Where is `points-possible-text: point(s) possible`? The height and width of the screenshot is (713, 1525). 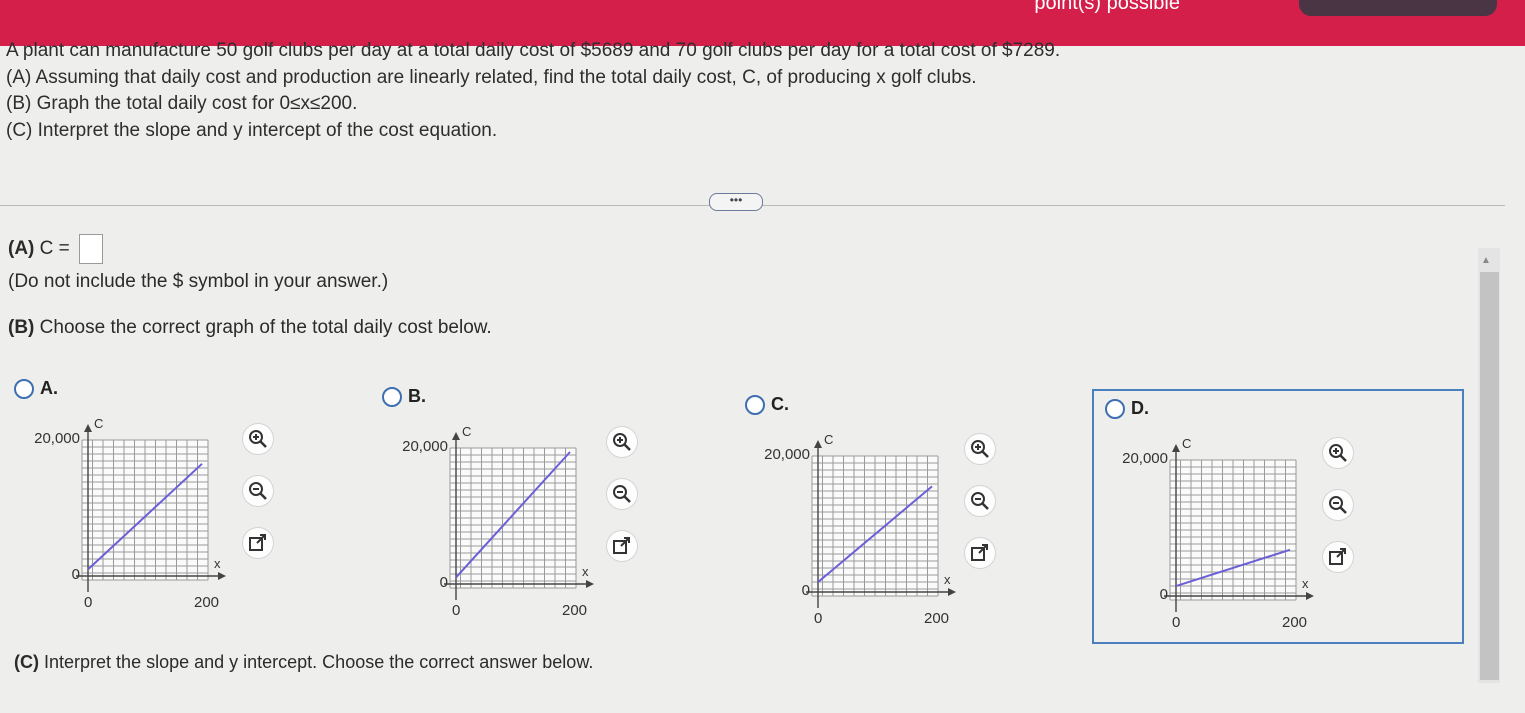 points-possible-text: point(s) possible is located at coordinates (1107, 7).